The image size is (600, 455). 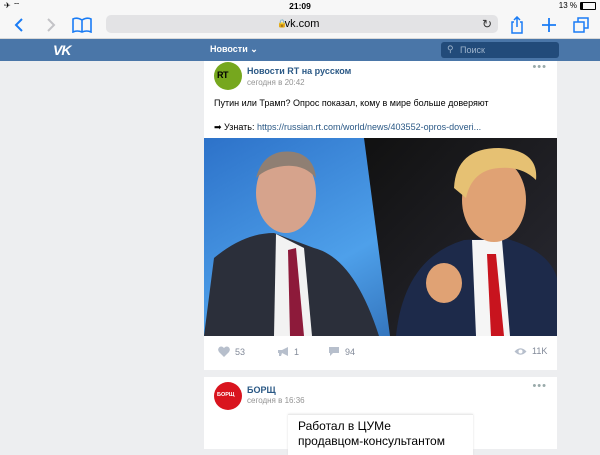 I want to click on search-input: ⚲ Поиск, so click(x=500, y=50).